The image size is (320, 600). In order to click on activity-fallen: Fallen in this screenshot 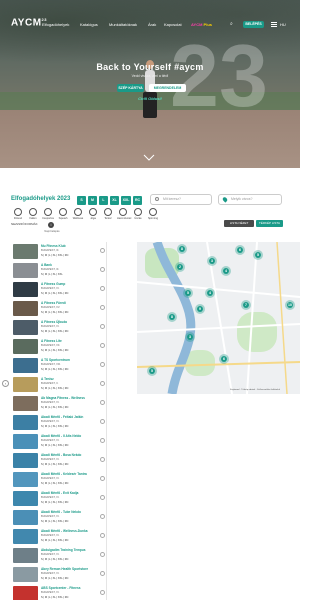, I will do `click(33, 214)`.